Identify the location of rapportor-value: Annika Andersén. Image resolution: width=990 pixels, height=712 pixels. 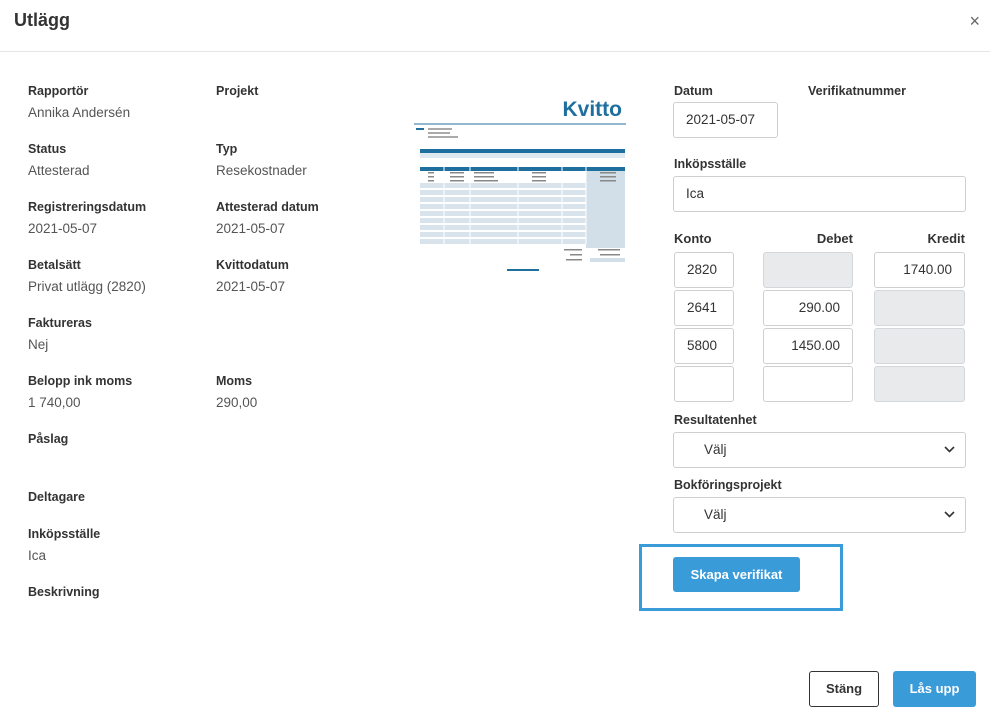
(79, 112).